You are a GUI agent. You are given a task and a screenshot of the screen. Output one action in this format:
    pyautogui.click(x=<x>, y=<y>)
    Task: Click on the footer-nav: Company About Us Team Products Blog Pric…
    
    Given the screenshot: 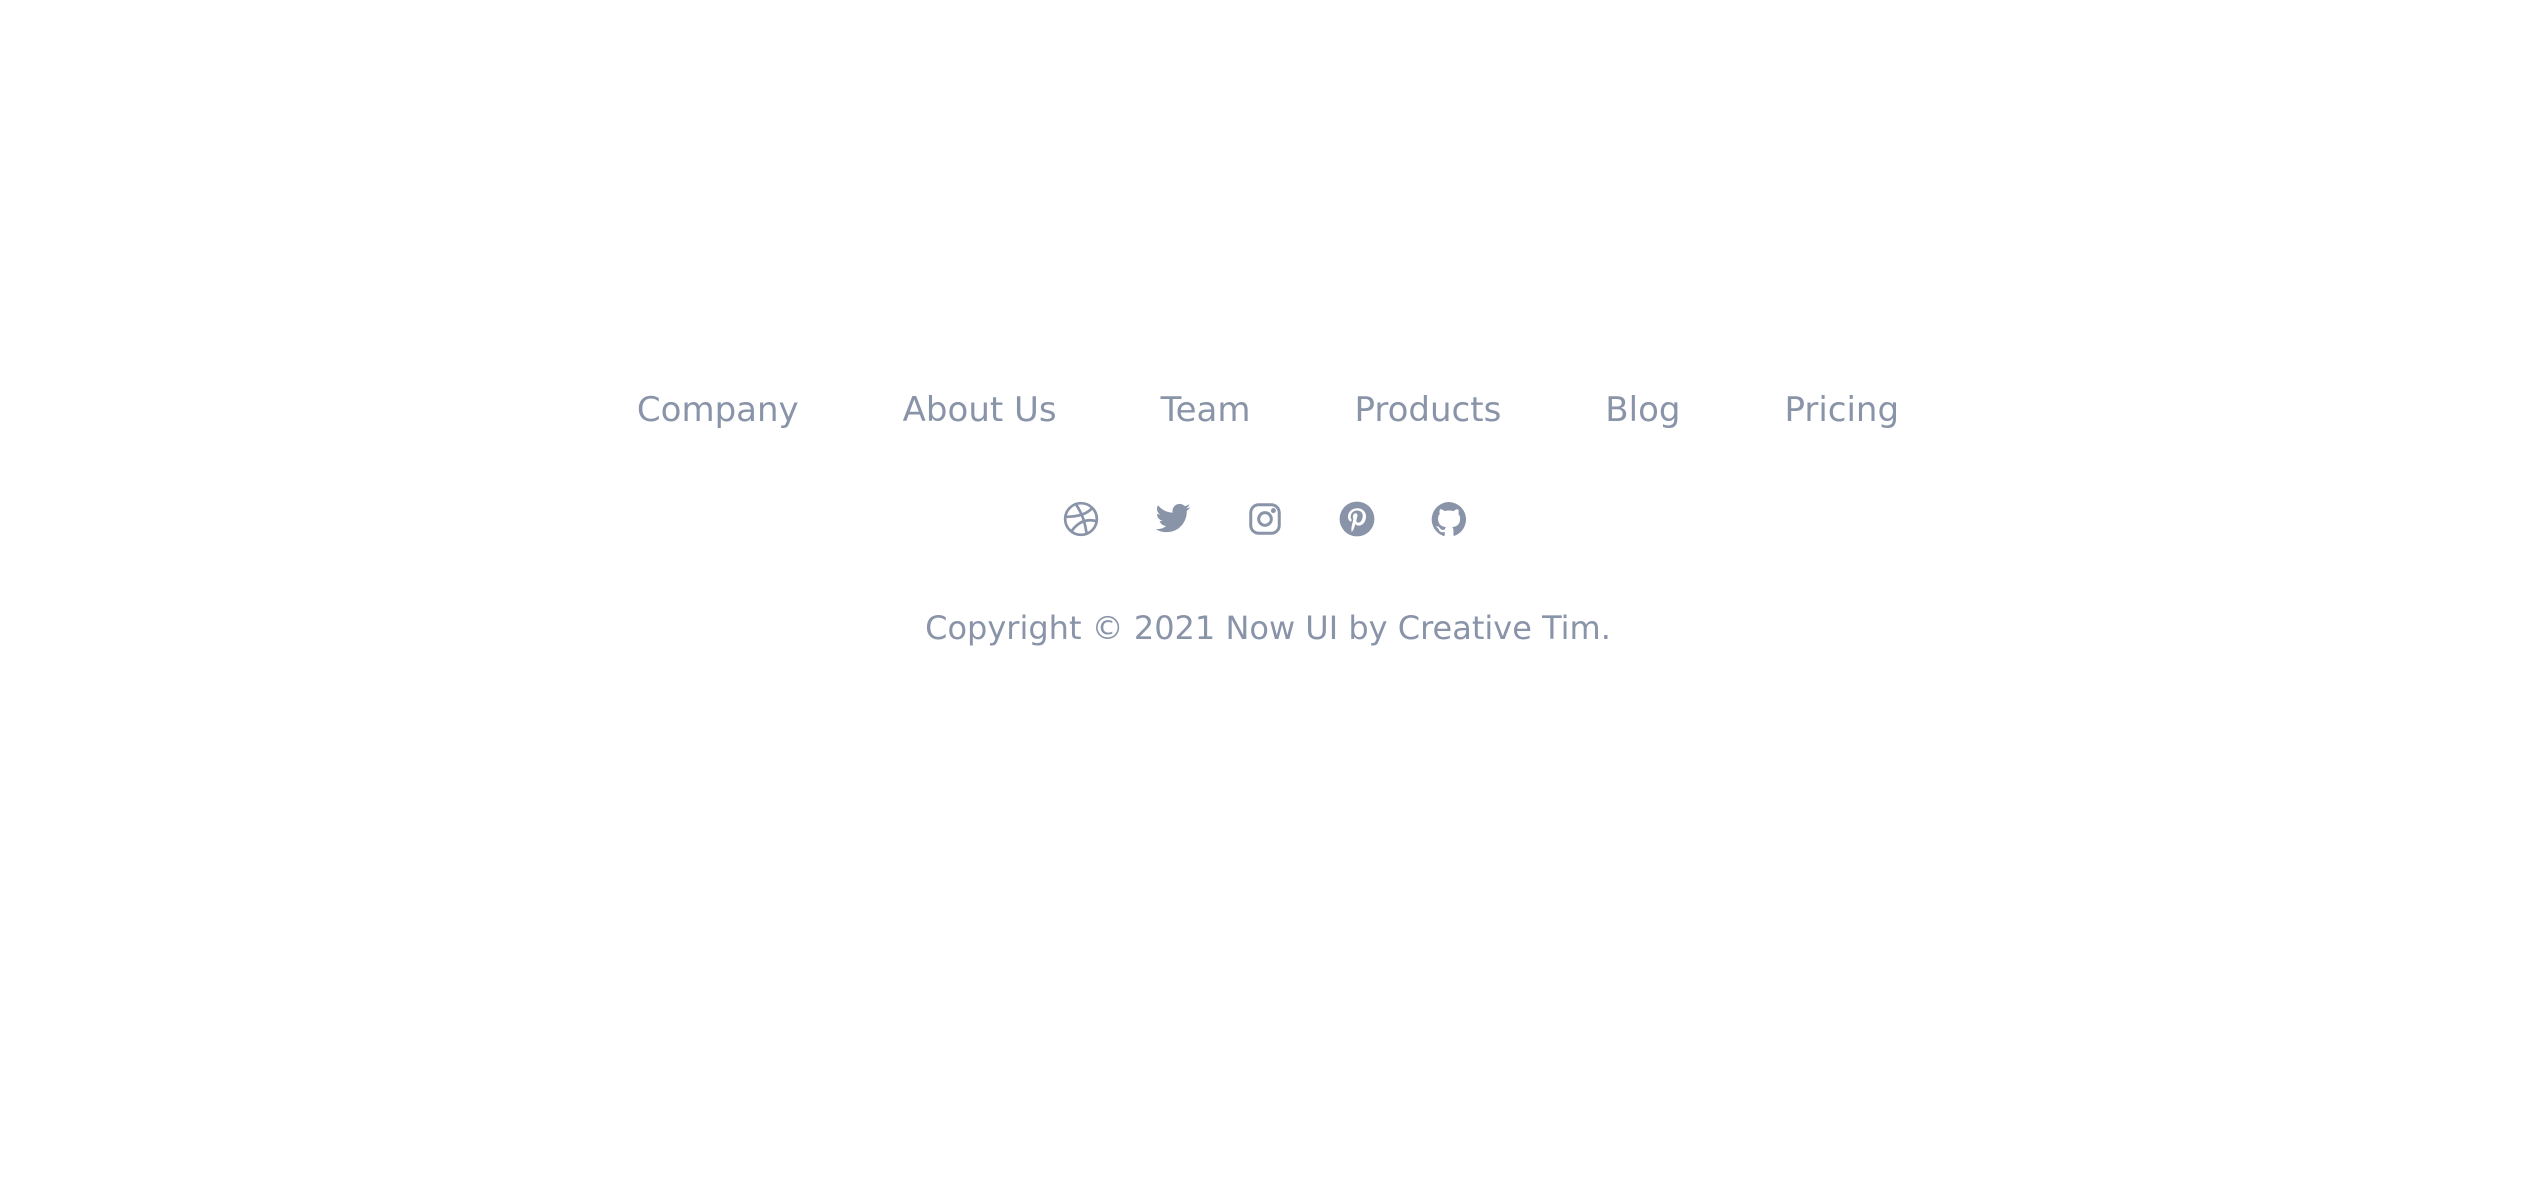 What is the action you would take?
    pyautogui.click(x=1268, y=410)
    